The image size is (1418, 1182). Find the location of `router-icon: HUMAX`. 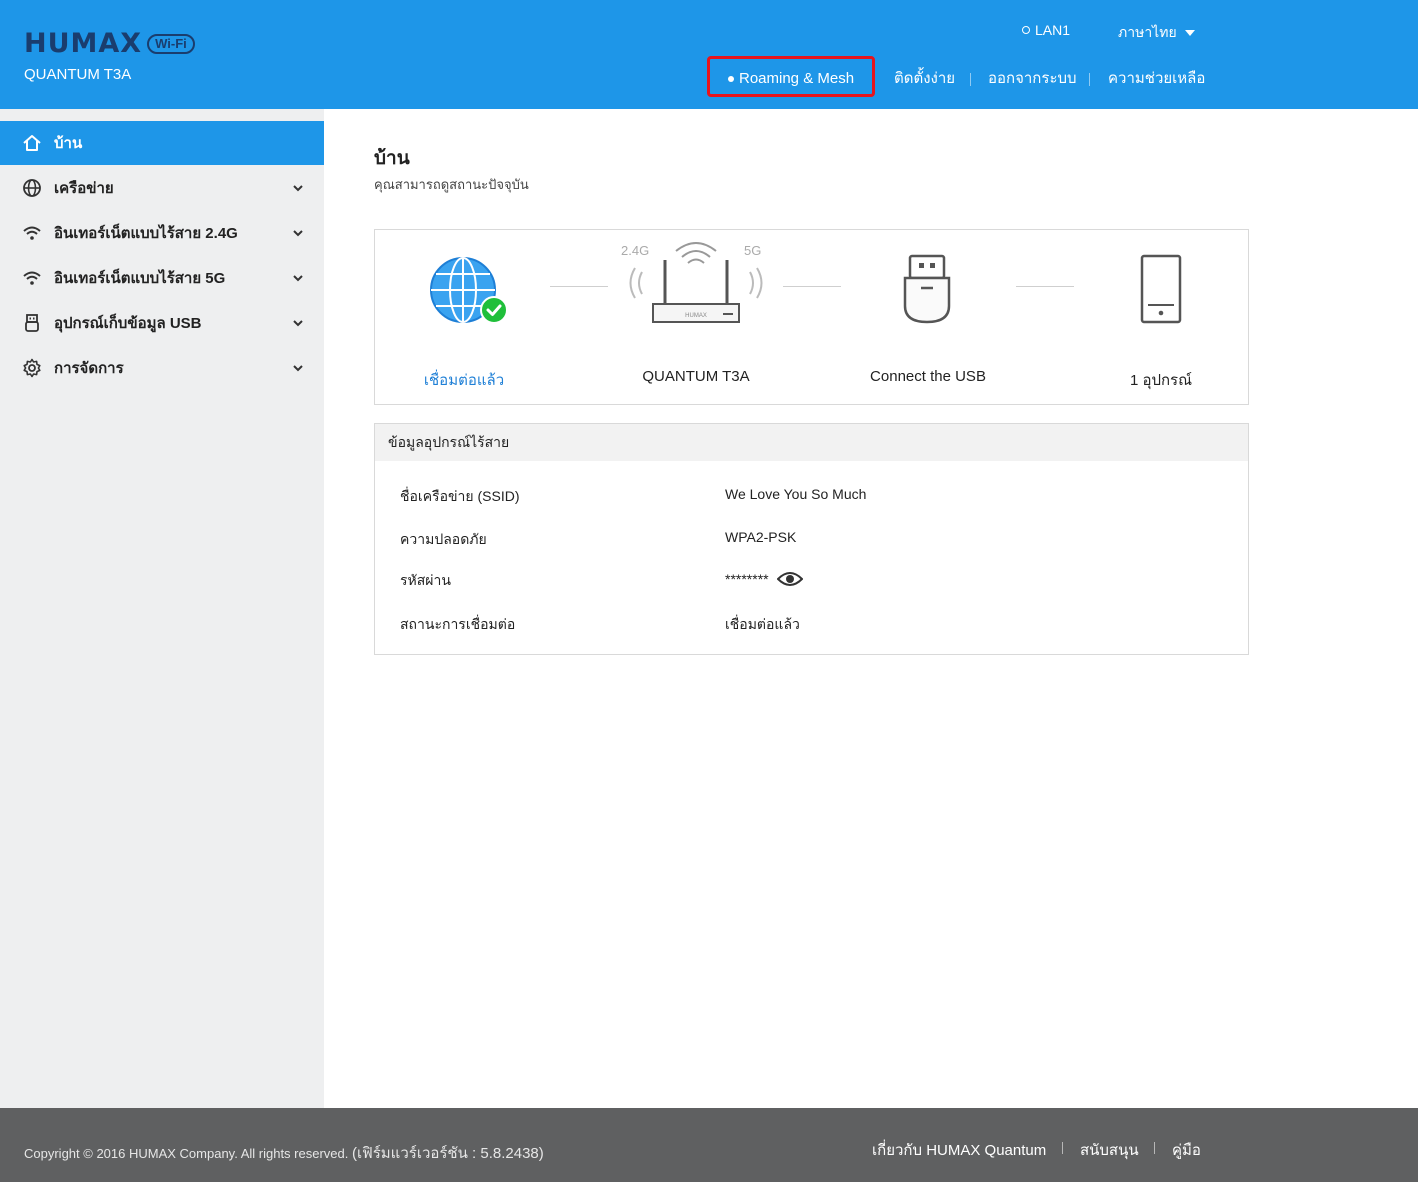

router-icon: HUMAX is located at coordinates (696, 282).